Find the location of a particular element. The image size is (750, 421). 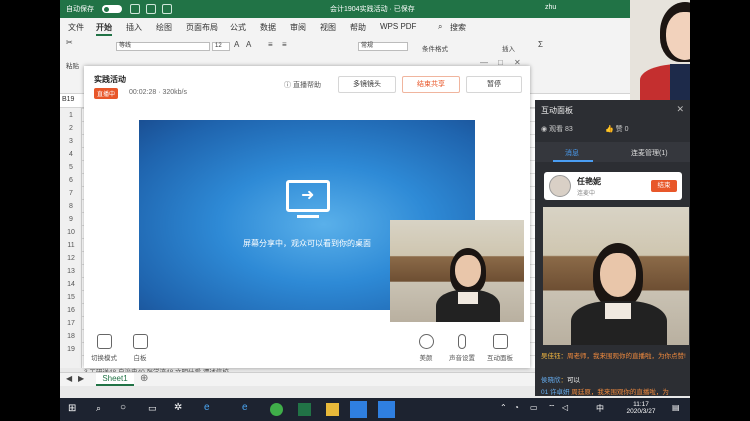

paste-label: 粘贴 is located at coordinates (72, 65).